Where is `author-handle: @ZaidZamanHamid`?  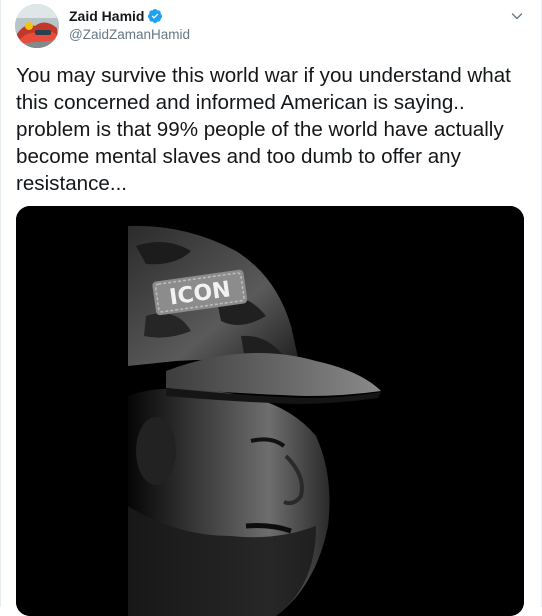
author-handle: @ZaidZamanHamid is located at coordinates (129, 35).